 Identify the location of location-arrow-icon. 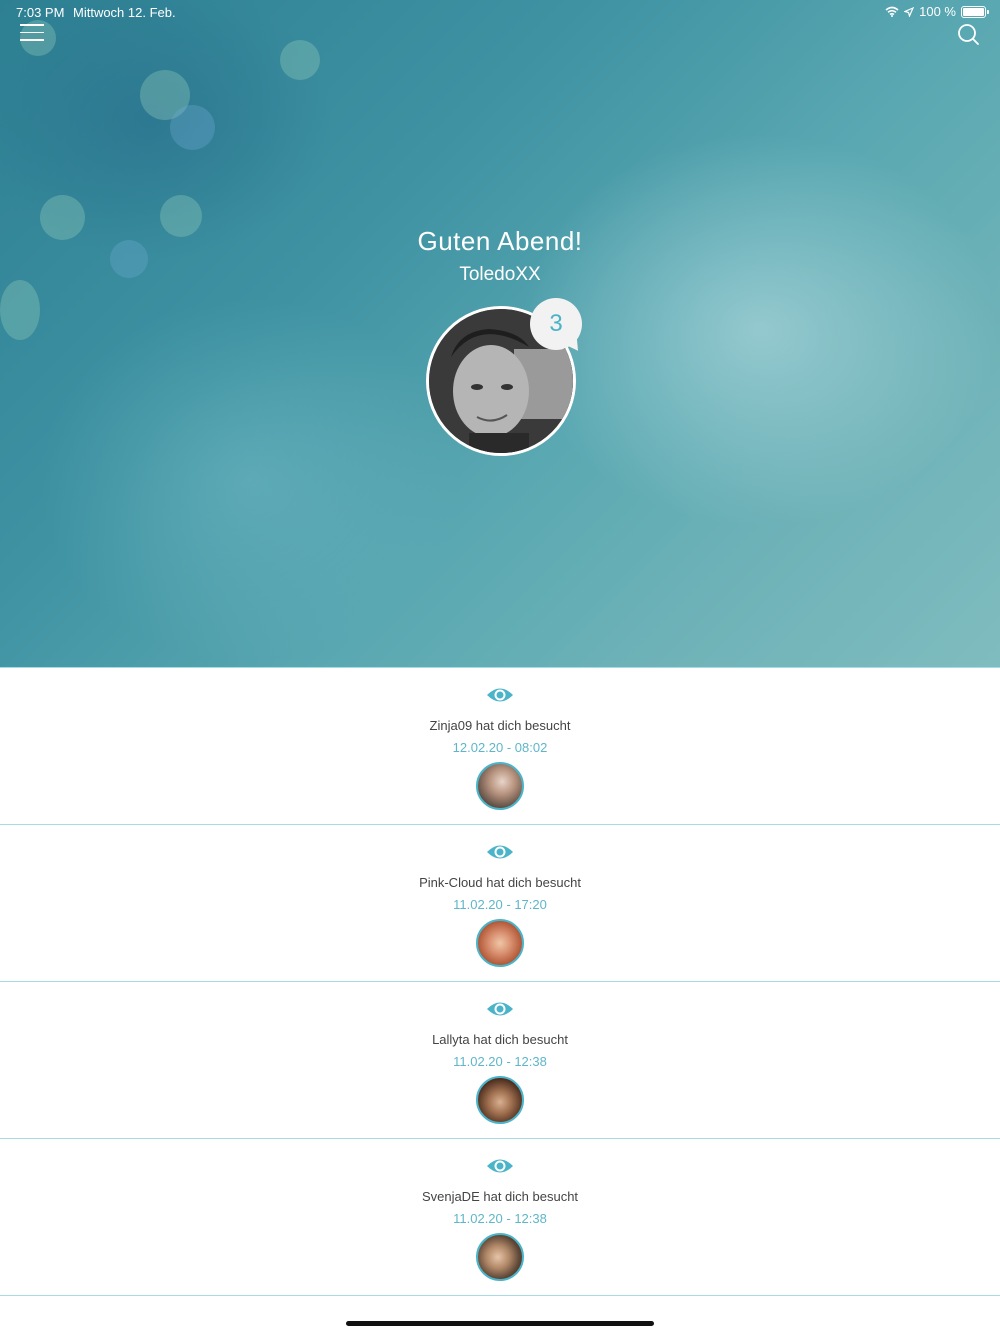
(909, 11).